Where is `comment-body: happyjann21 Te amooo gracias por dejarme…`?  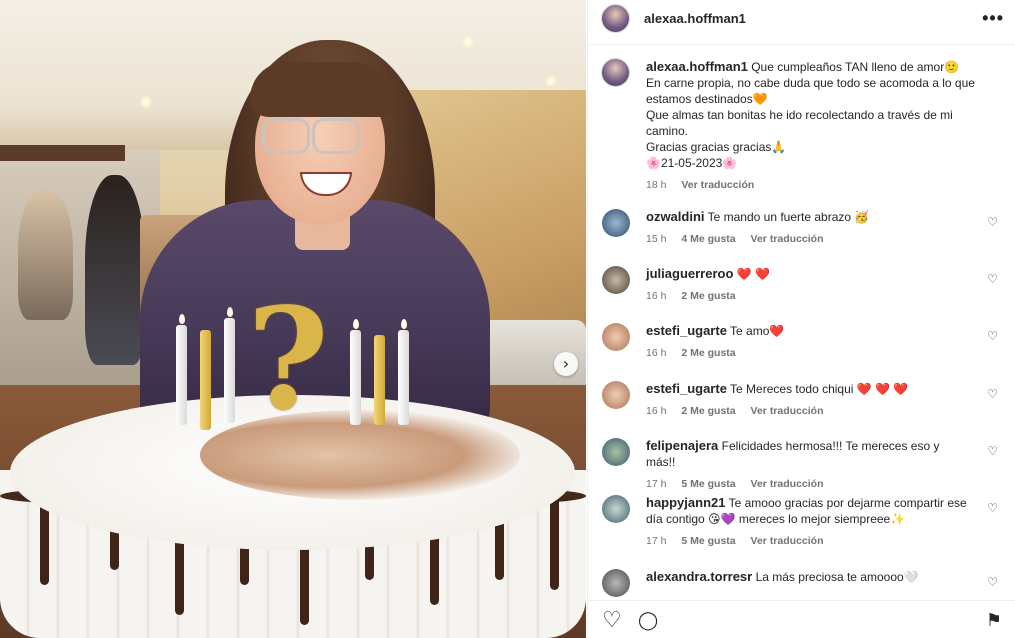
comment-body: happyjann21 Te amooo gracias por dejarme… is located at coordinates (808, 522).